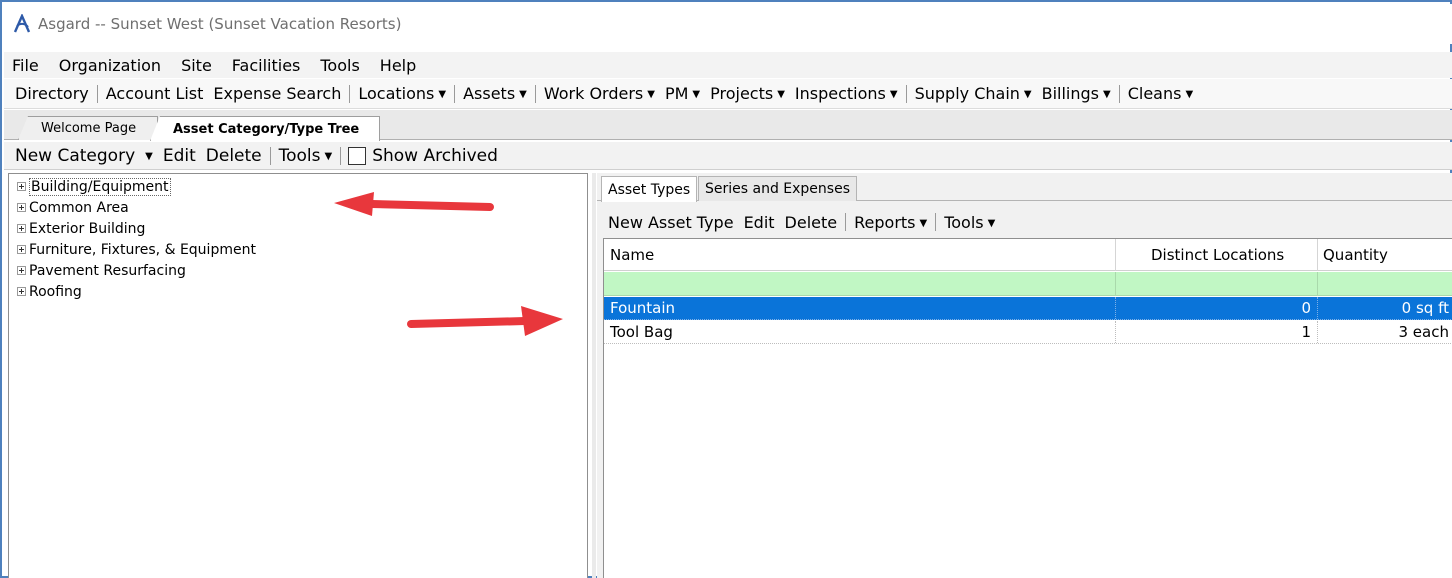  What do you see at coordinates (414, 204) in the screenshot?
I see `annotation-arrow-left-icon` at bounding box center [414, 204].